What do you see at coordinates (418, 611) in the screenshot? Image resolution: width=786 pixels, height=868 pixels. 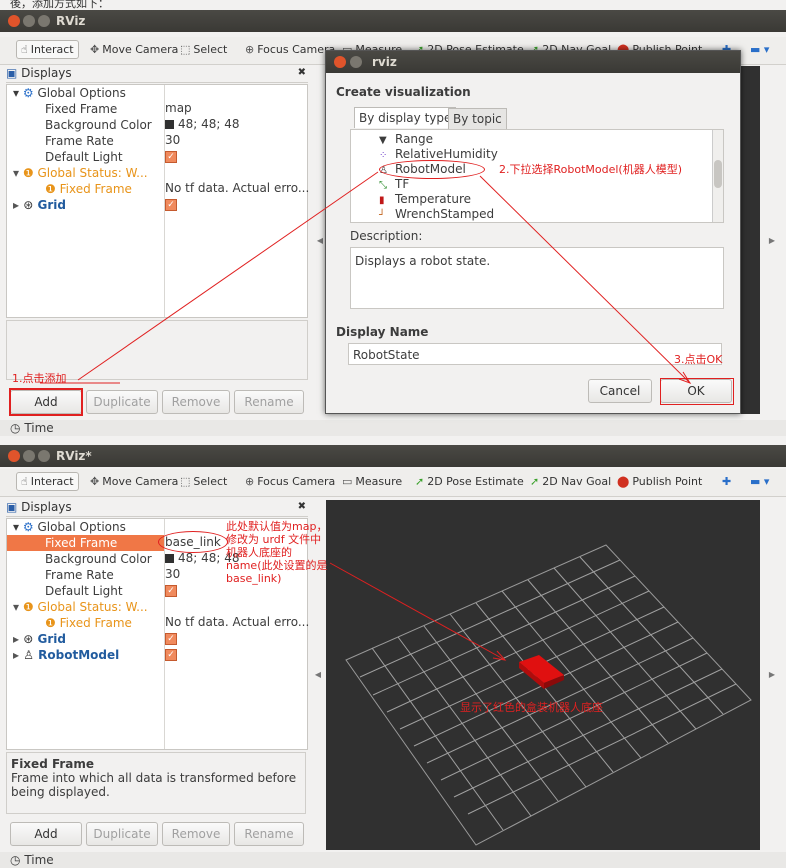 I see `bottom-annotation-arrows` at bounding box center [418, 611].